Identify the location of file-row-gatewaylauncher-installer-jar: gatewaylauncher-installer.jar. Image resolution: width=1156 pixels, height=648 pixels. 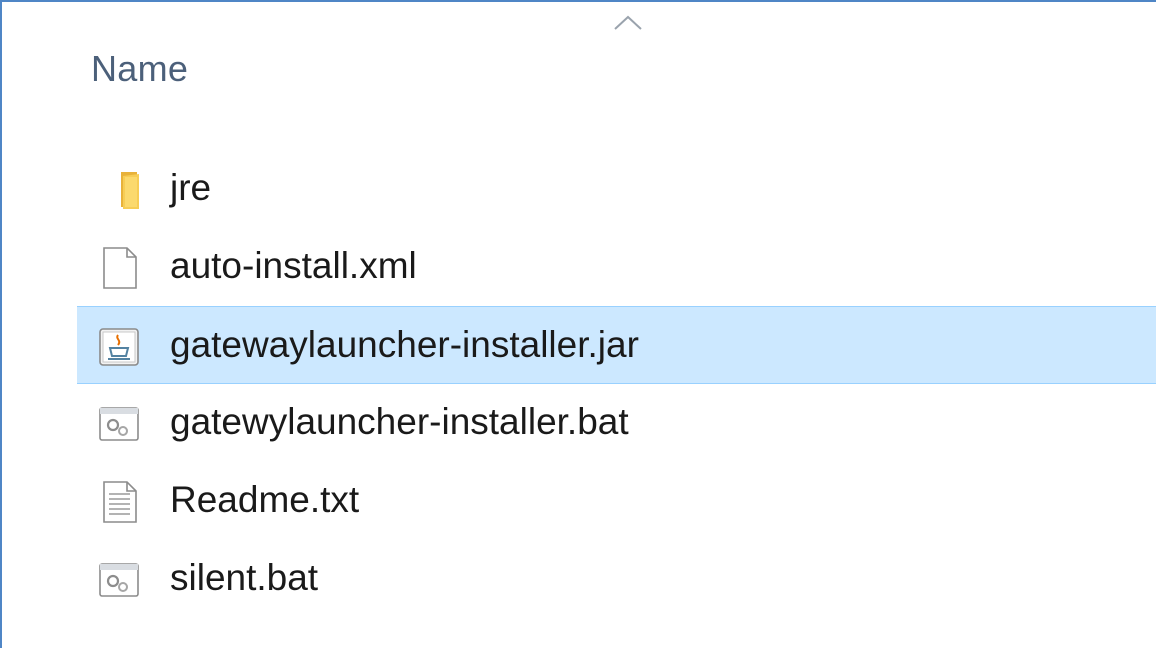
(616, 345).